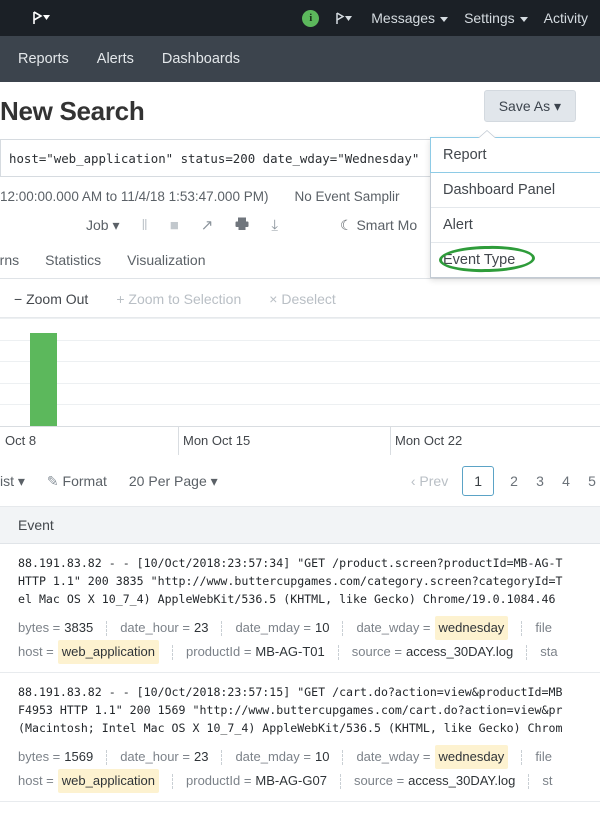 The image size is (600, 814). I want to click on nav-item-reports: Reports, so click(43, 59).